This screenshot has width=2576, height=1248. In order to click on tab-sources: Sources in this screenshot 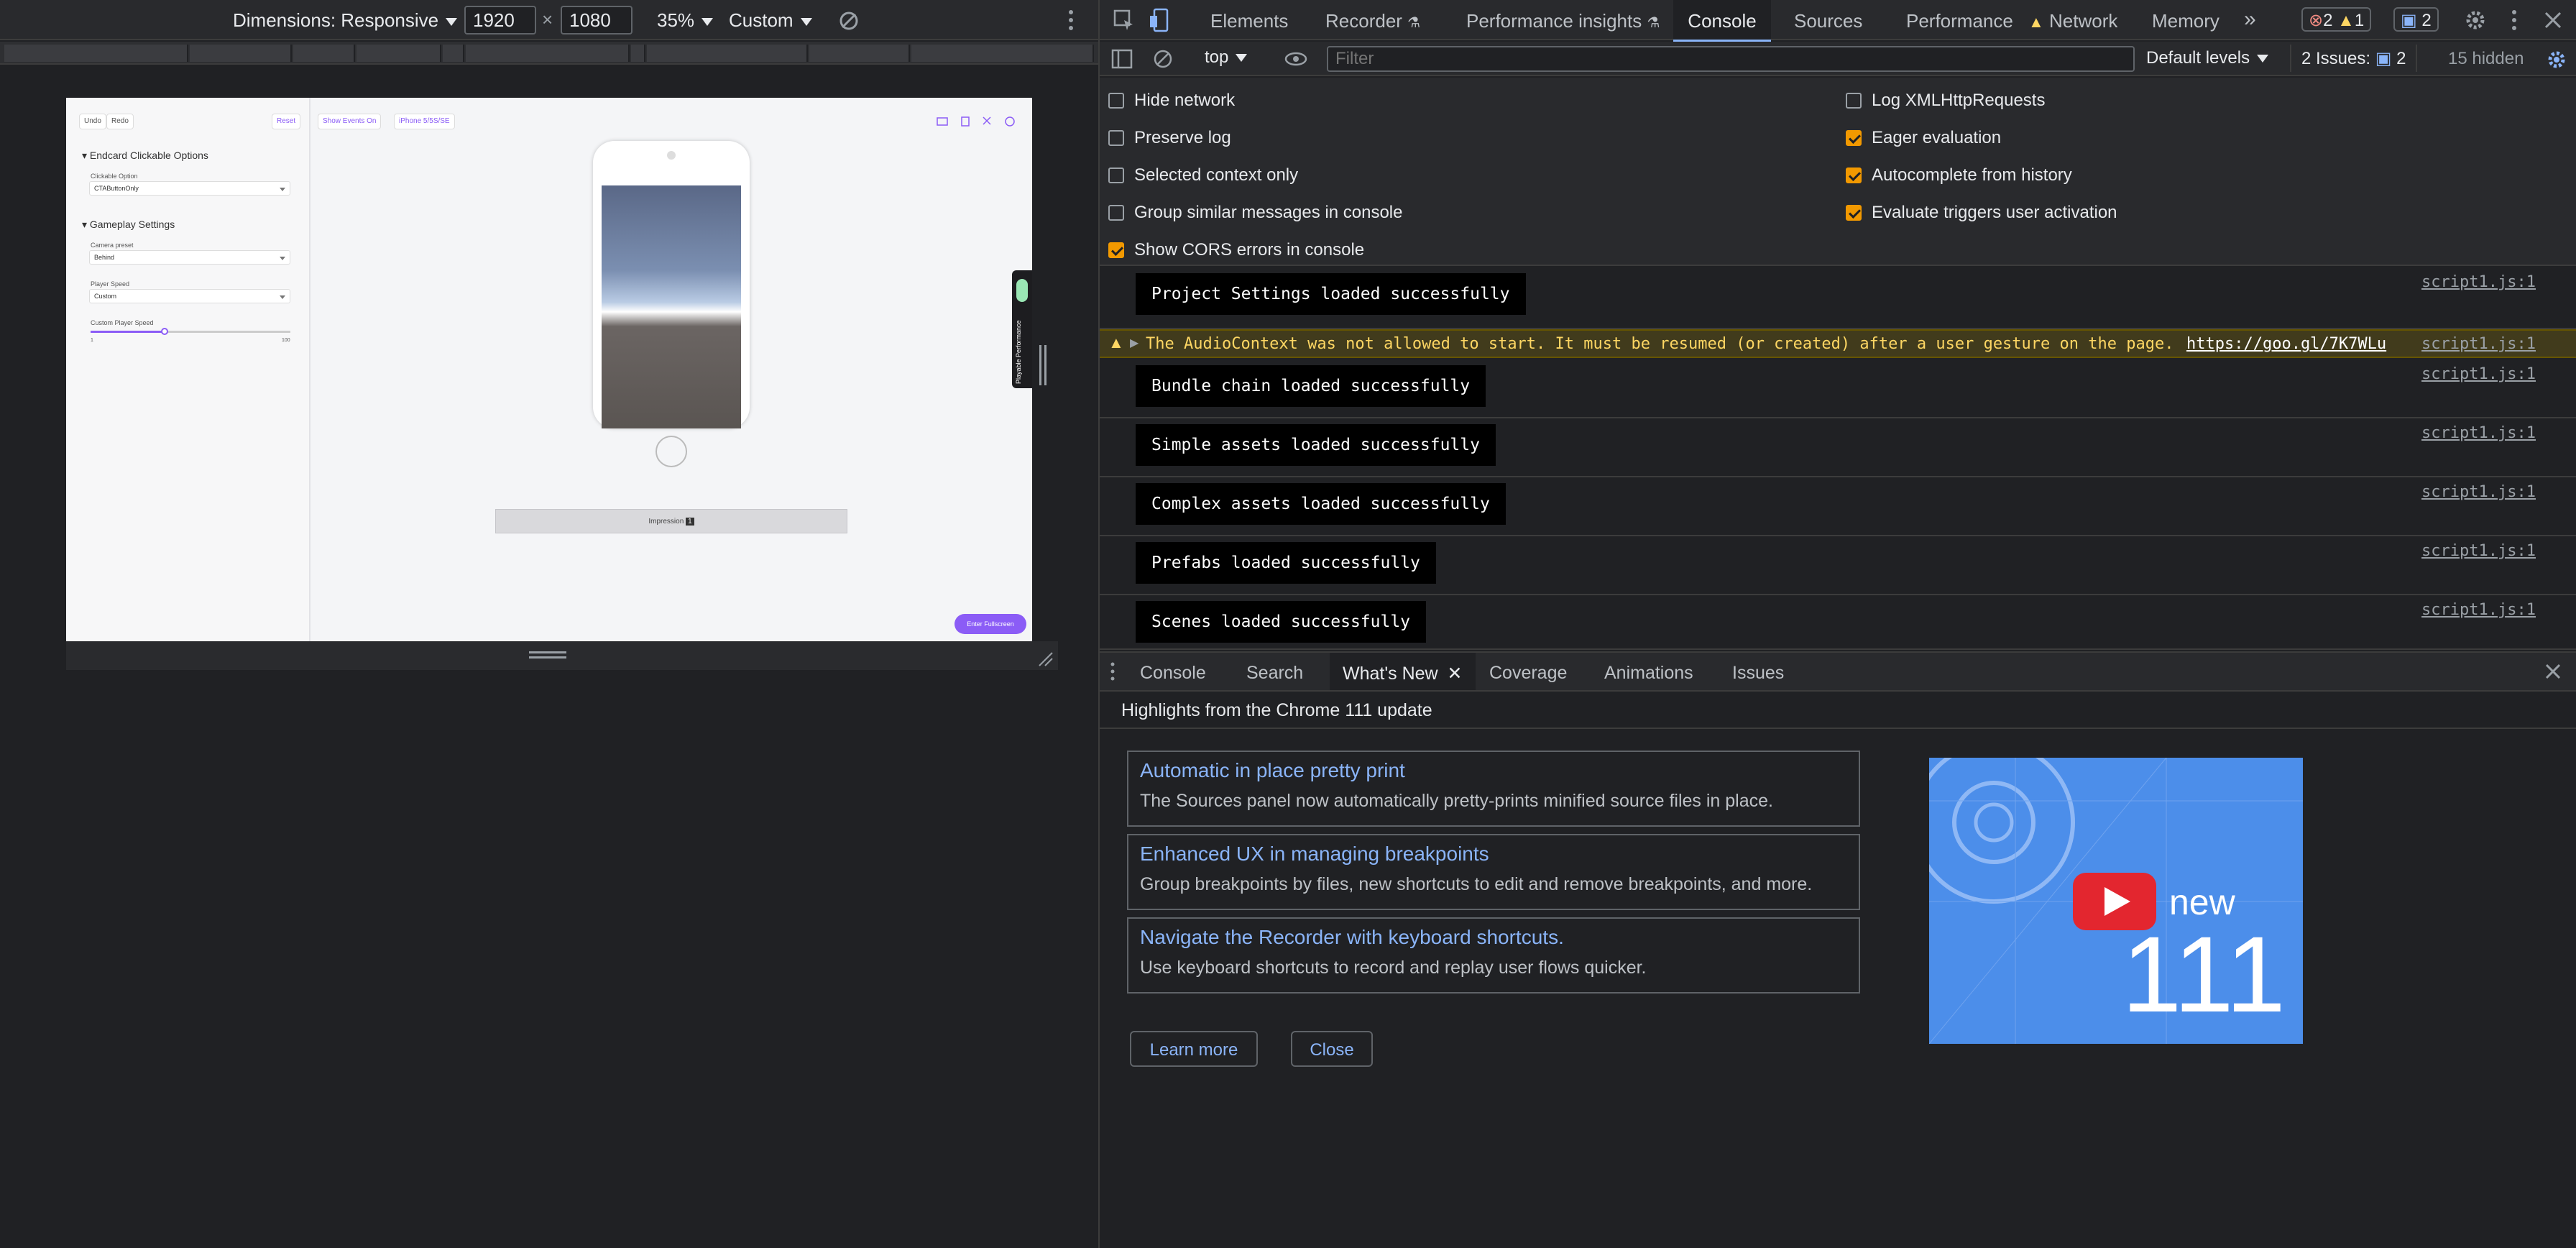, I will do `click(1828, 20)`.